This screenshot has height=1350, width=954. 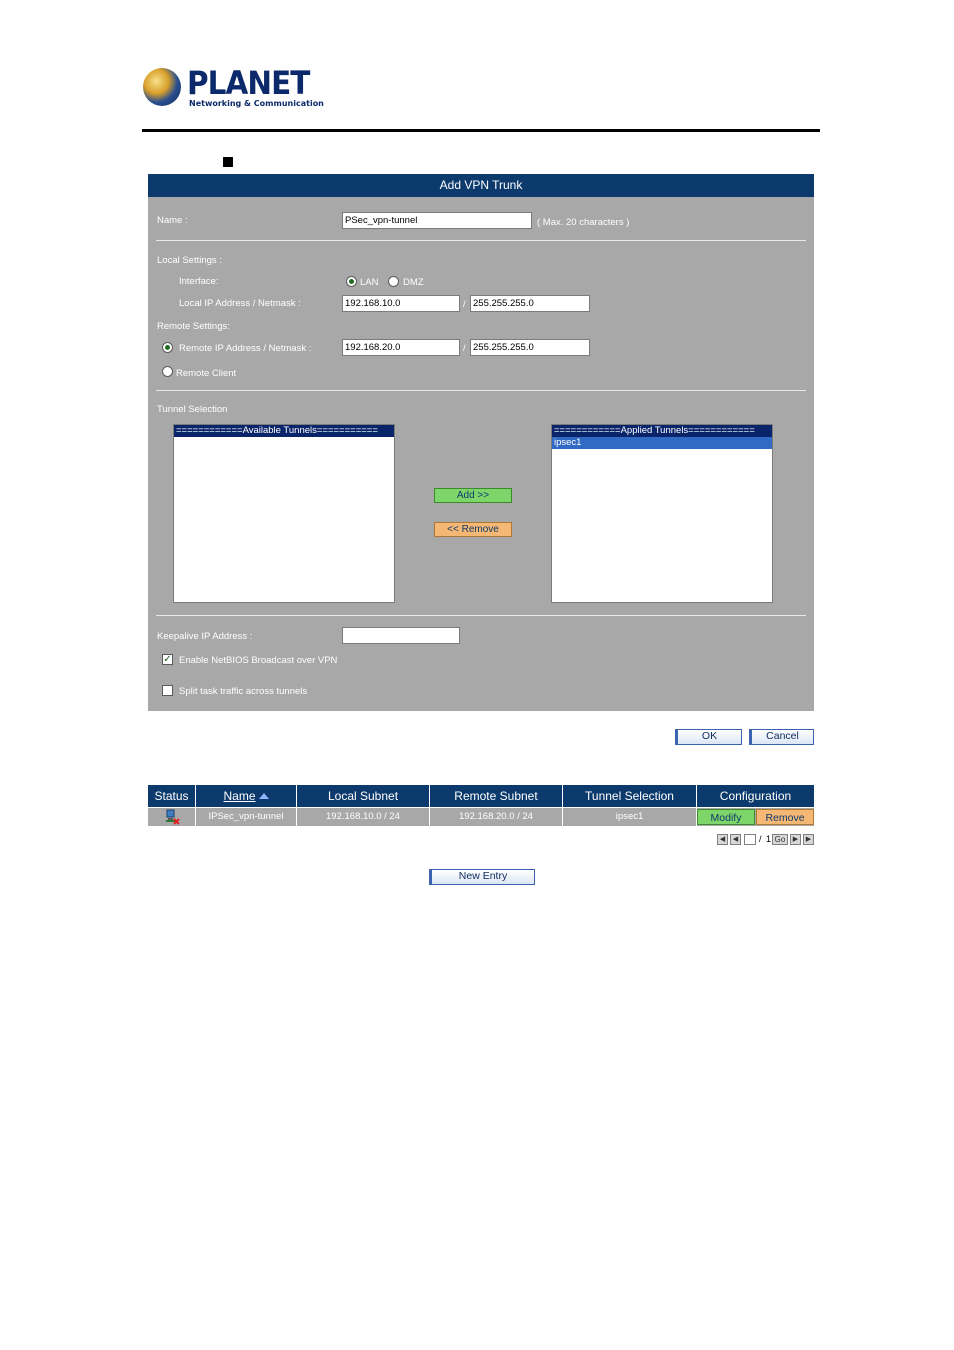 I want to click on brand-tagline: Networking & Communication, so click(x=256, y=103).